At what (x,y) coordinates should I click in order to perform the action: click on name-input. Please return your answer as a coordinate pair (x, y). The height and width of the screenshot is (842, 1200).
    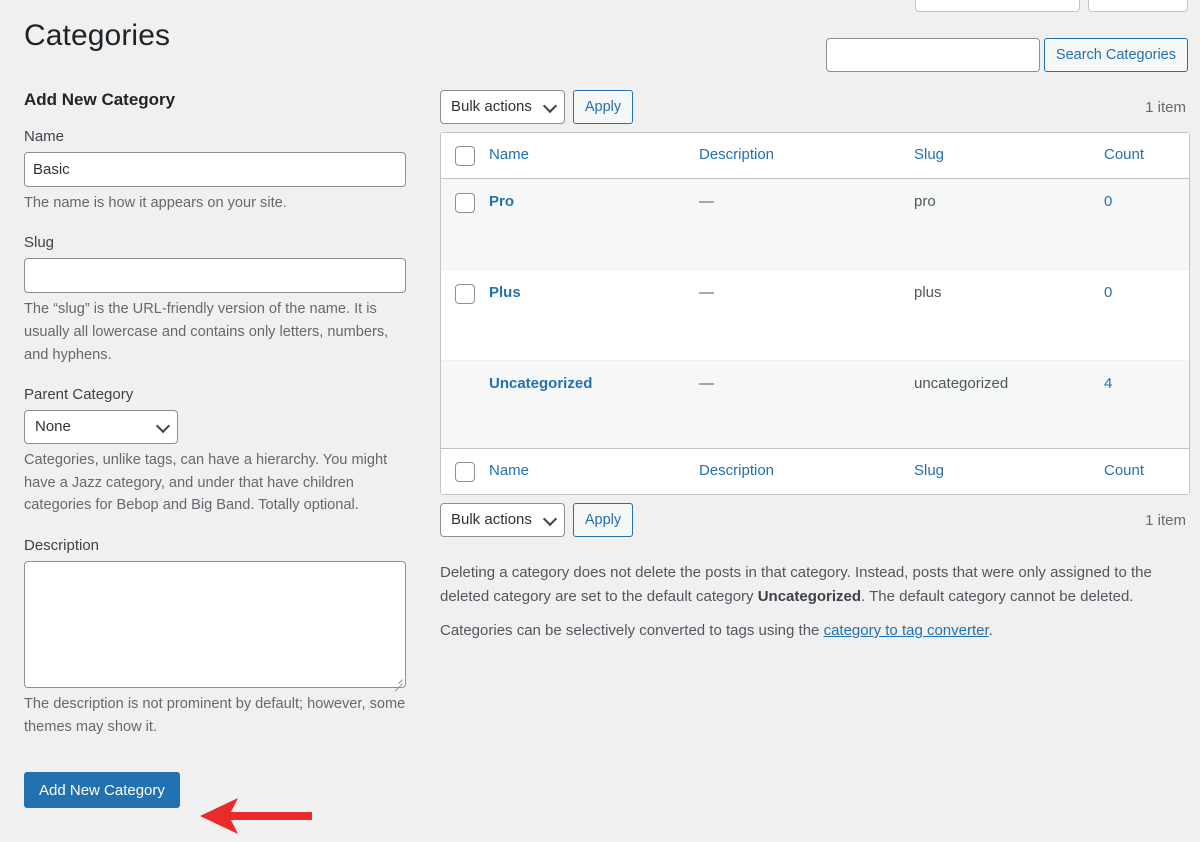
    Looking at the image, I should click on (215, 169).